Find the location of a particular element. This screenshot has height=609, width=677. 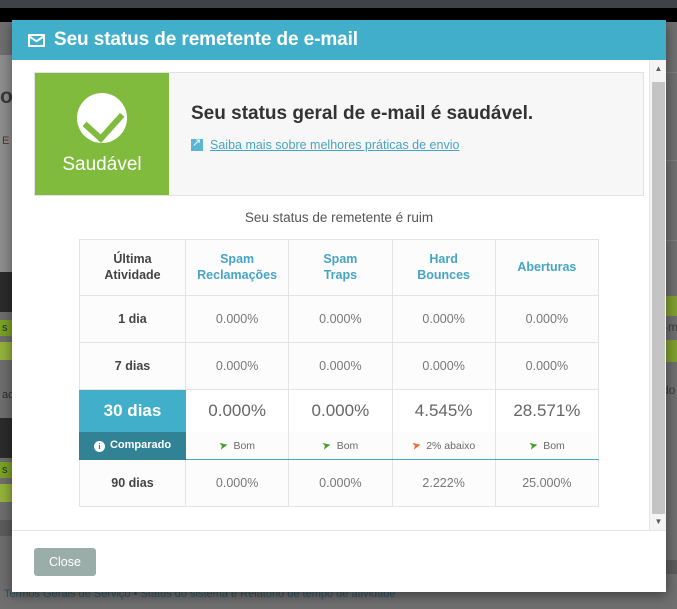

table-row: 90 dias 0.000% 0.000% 2.222% 25.000% is located at coordinates (339, 483).